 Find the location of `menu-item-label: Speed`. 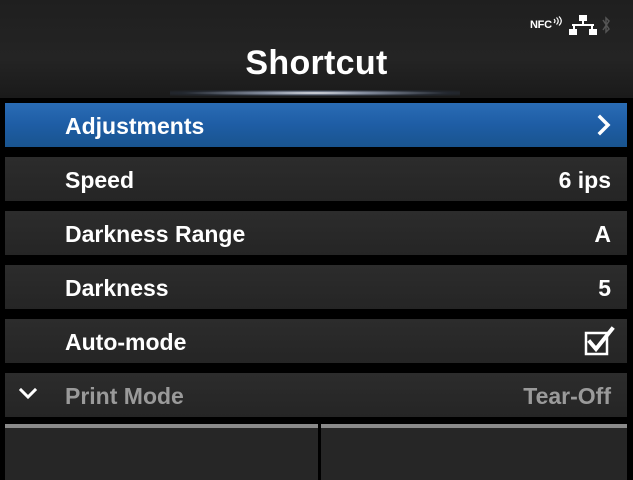

menu-item-label: Speed is located at coordinates (100, 180).